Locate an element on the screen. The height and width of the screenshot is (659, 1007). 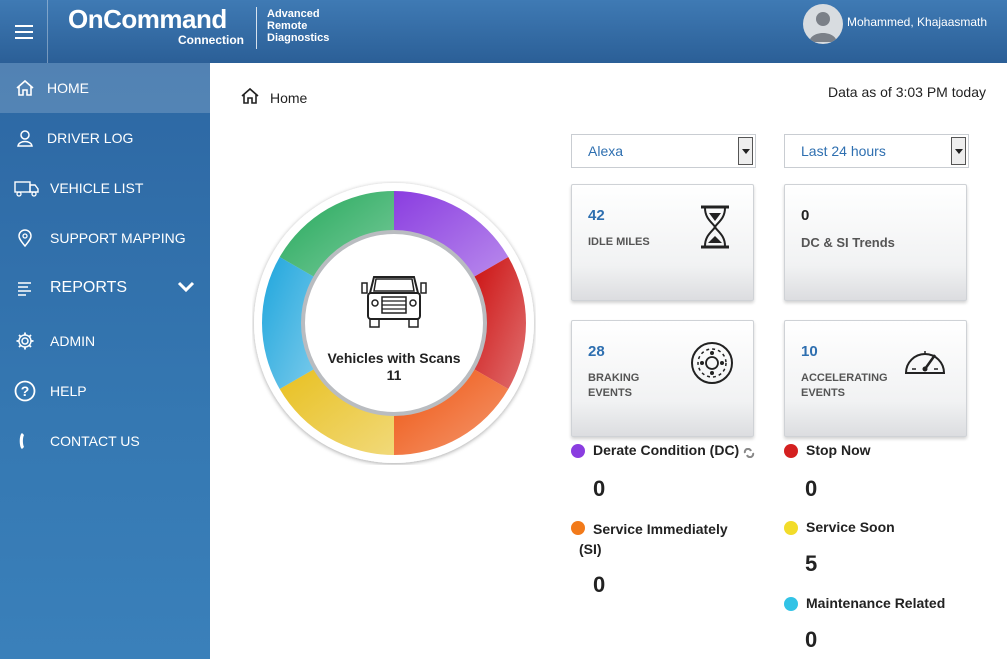
legend-service-immediately: Service Immediately (SI) is located at coordinates (649, 539).